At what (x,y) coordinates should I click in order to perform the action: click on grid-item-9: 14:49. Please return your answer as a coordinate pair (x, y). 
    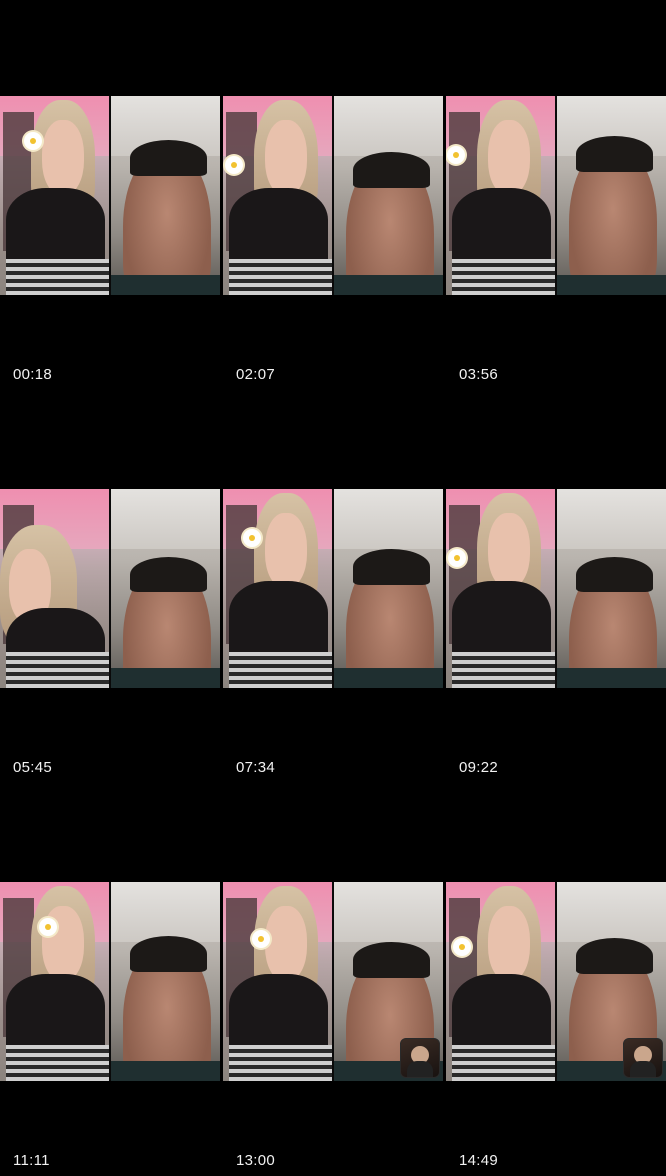
    Looking at the image, I should click on (556, 981).